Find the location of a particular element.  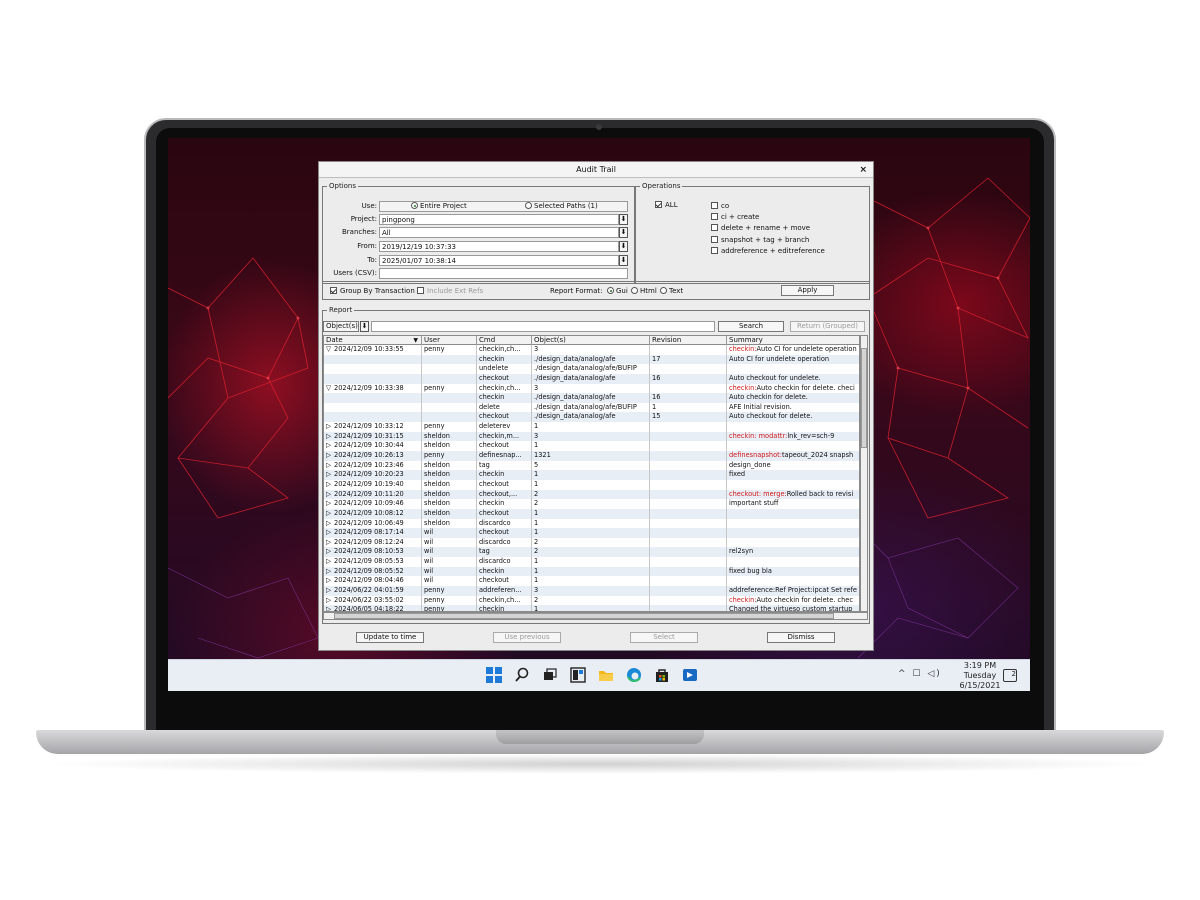

table-row: ▷ 2024/12/09 10:20:23 sheldon checkin 1 fixed is located at coordinates (591, 475).